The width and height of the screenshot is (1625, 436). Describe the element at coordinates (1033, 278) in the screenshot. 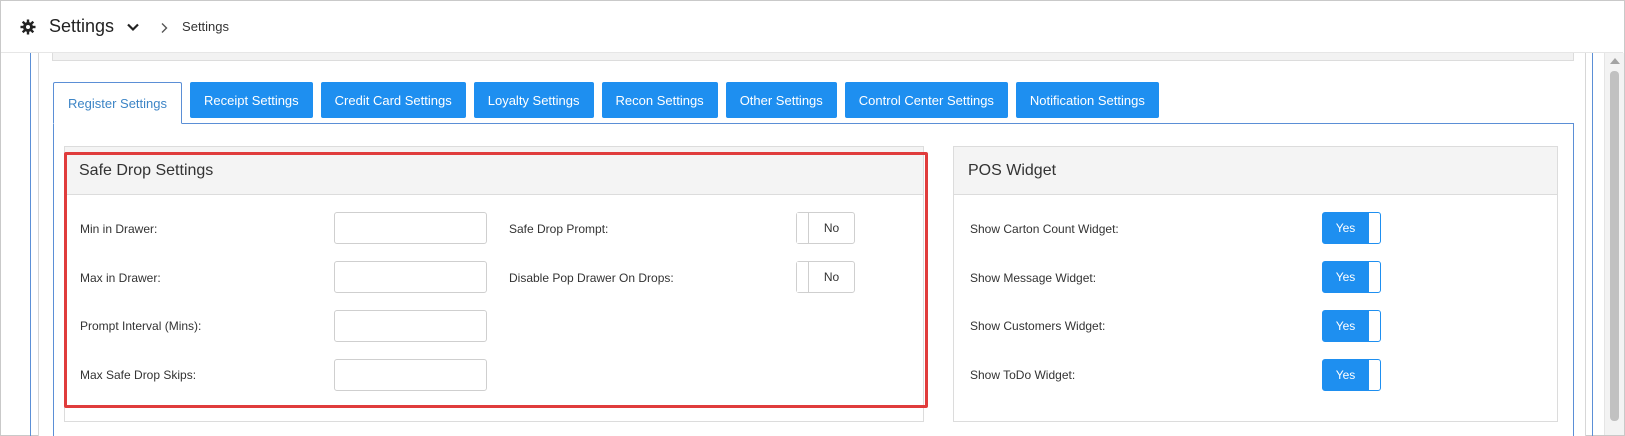

I see `show-message-label: Show Message Widget:` at that location.